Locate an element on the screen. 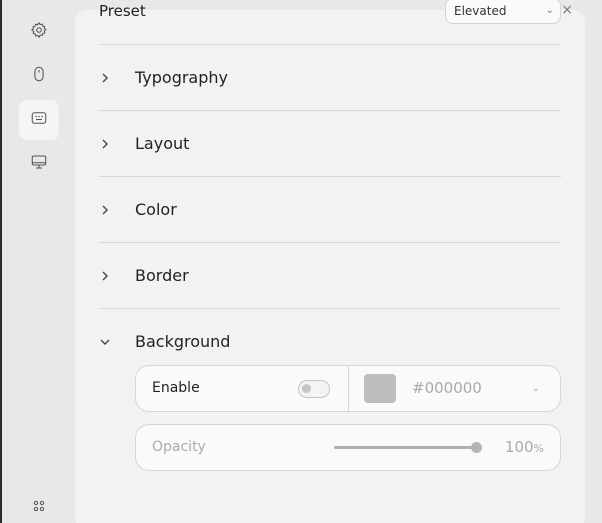  background-opacity-card: Opacity 100% is located at coordinates (348, 447).